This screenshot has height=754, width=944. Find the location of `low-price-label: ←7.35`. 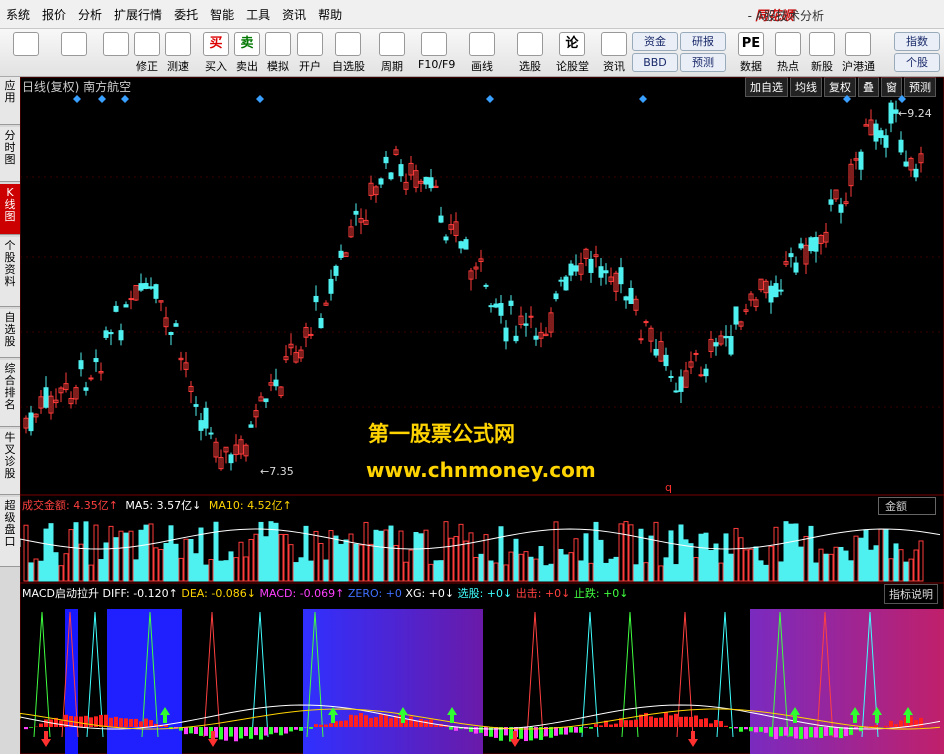

low-price-label: ←7.35 is located at coordinates (277, 471).